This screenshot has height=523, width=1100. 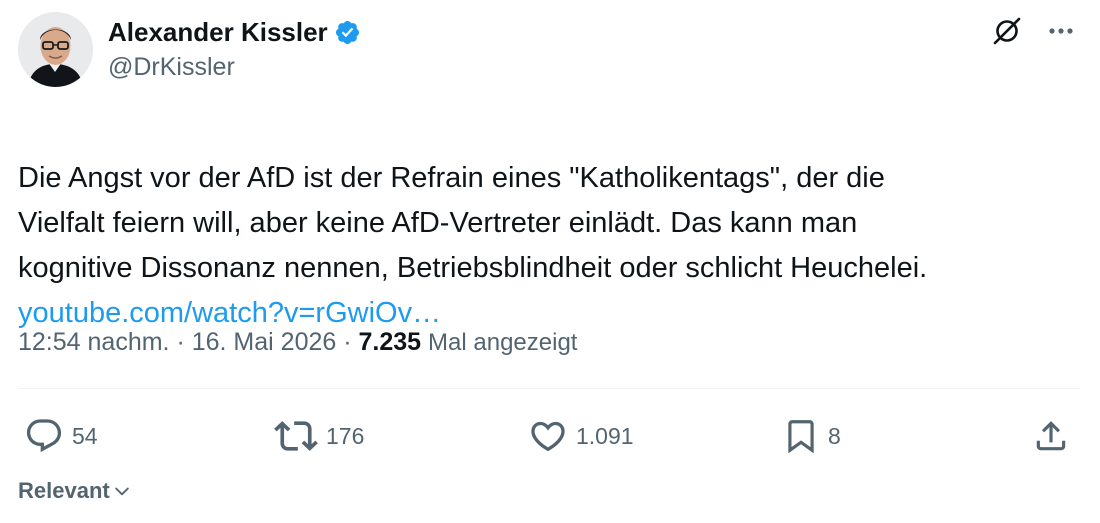 I want to click on share-icon, so click(x=1051, y=436).